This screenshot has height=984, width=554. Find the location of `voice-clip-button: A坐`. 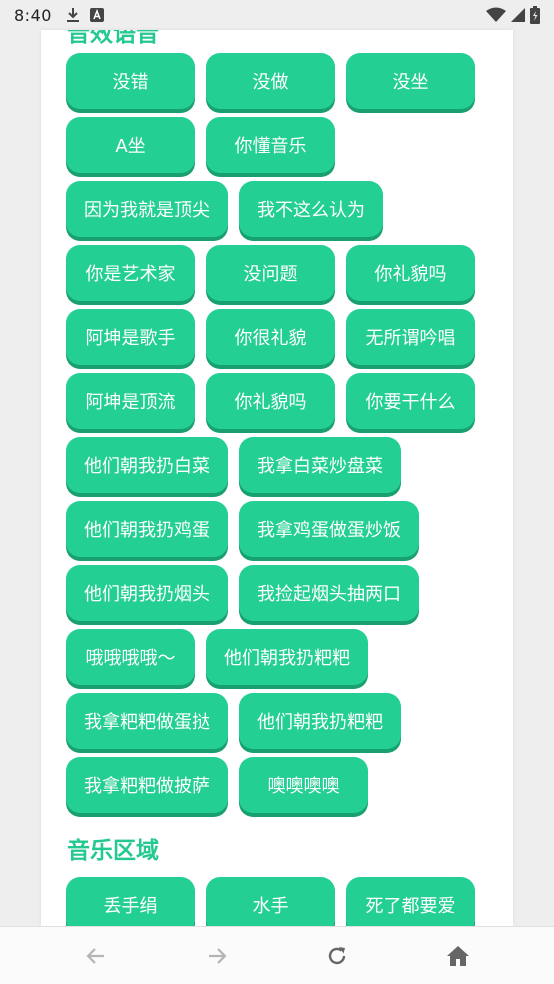

voice-clip-button: A坐 is located at coordinates (130, 145).